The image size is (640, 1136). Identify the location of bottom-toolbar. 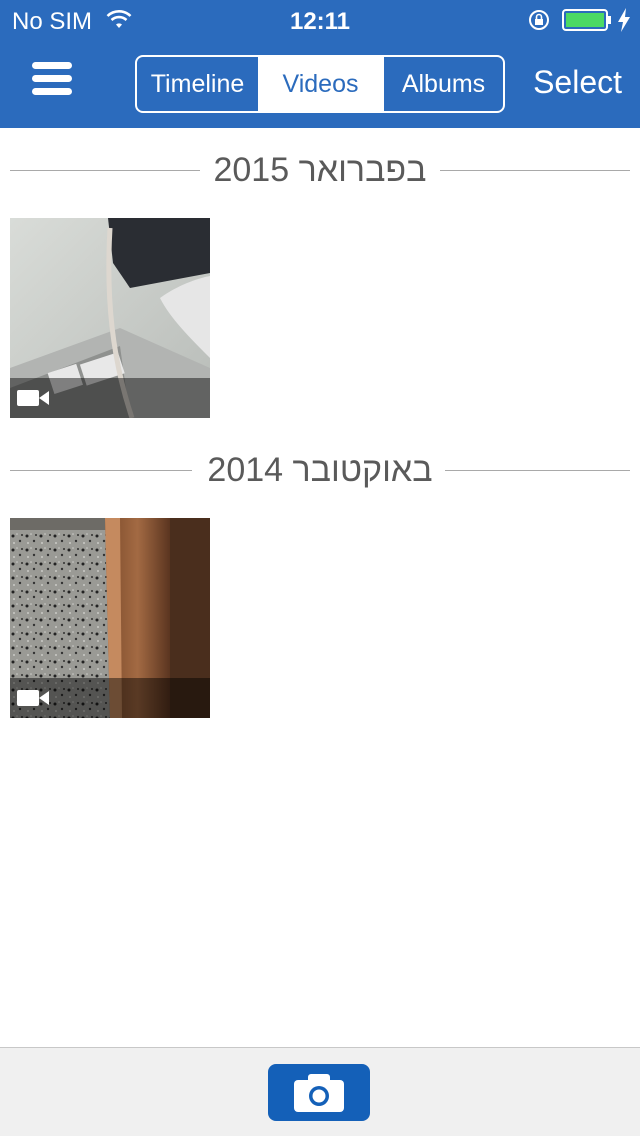
(320, 1091).